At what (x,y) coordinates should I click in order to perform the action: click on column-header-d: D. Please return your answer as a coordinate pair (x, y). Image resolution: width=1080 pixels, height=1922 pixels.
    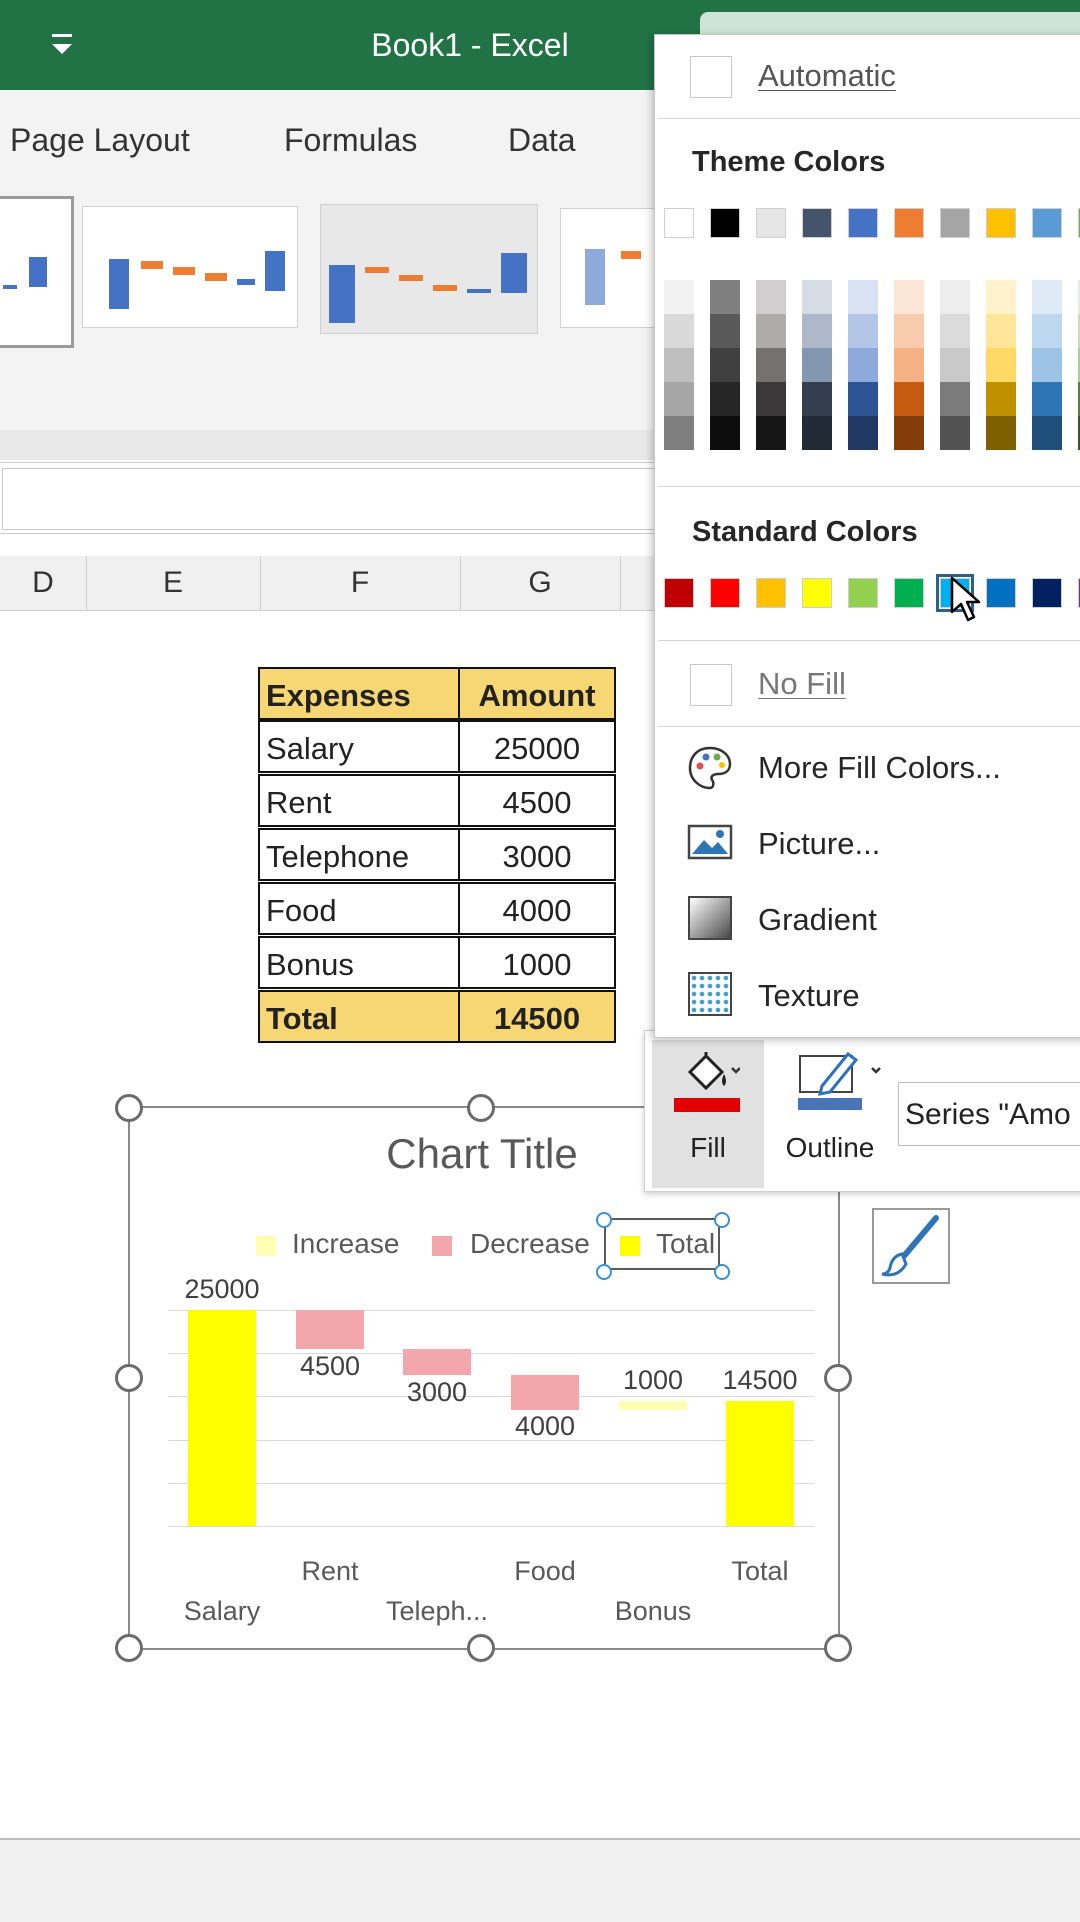
    Looking at the image, I should click on (43, 583).